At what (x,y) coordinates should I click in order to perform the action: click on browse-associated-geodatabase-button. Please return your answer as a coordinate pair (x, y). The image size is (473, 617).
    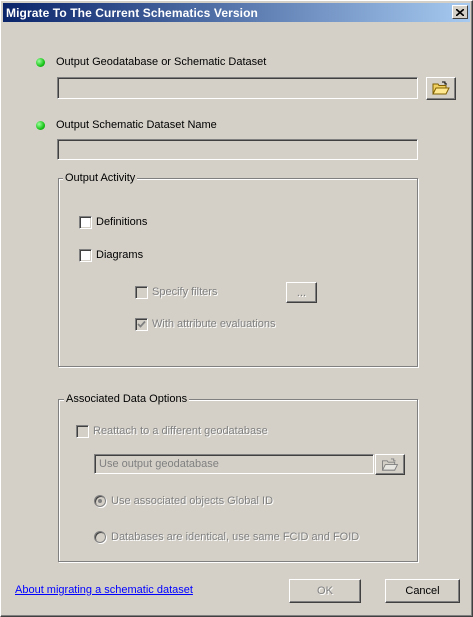
    Looking at the image, I should click on (390, 464).